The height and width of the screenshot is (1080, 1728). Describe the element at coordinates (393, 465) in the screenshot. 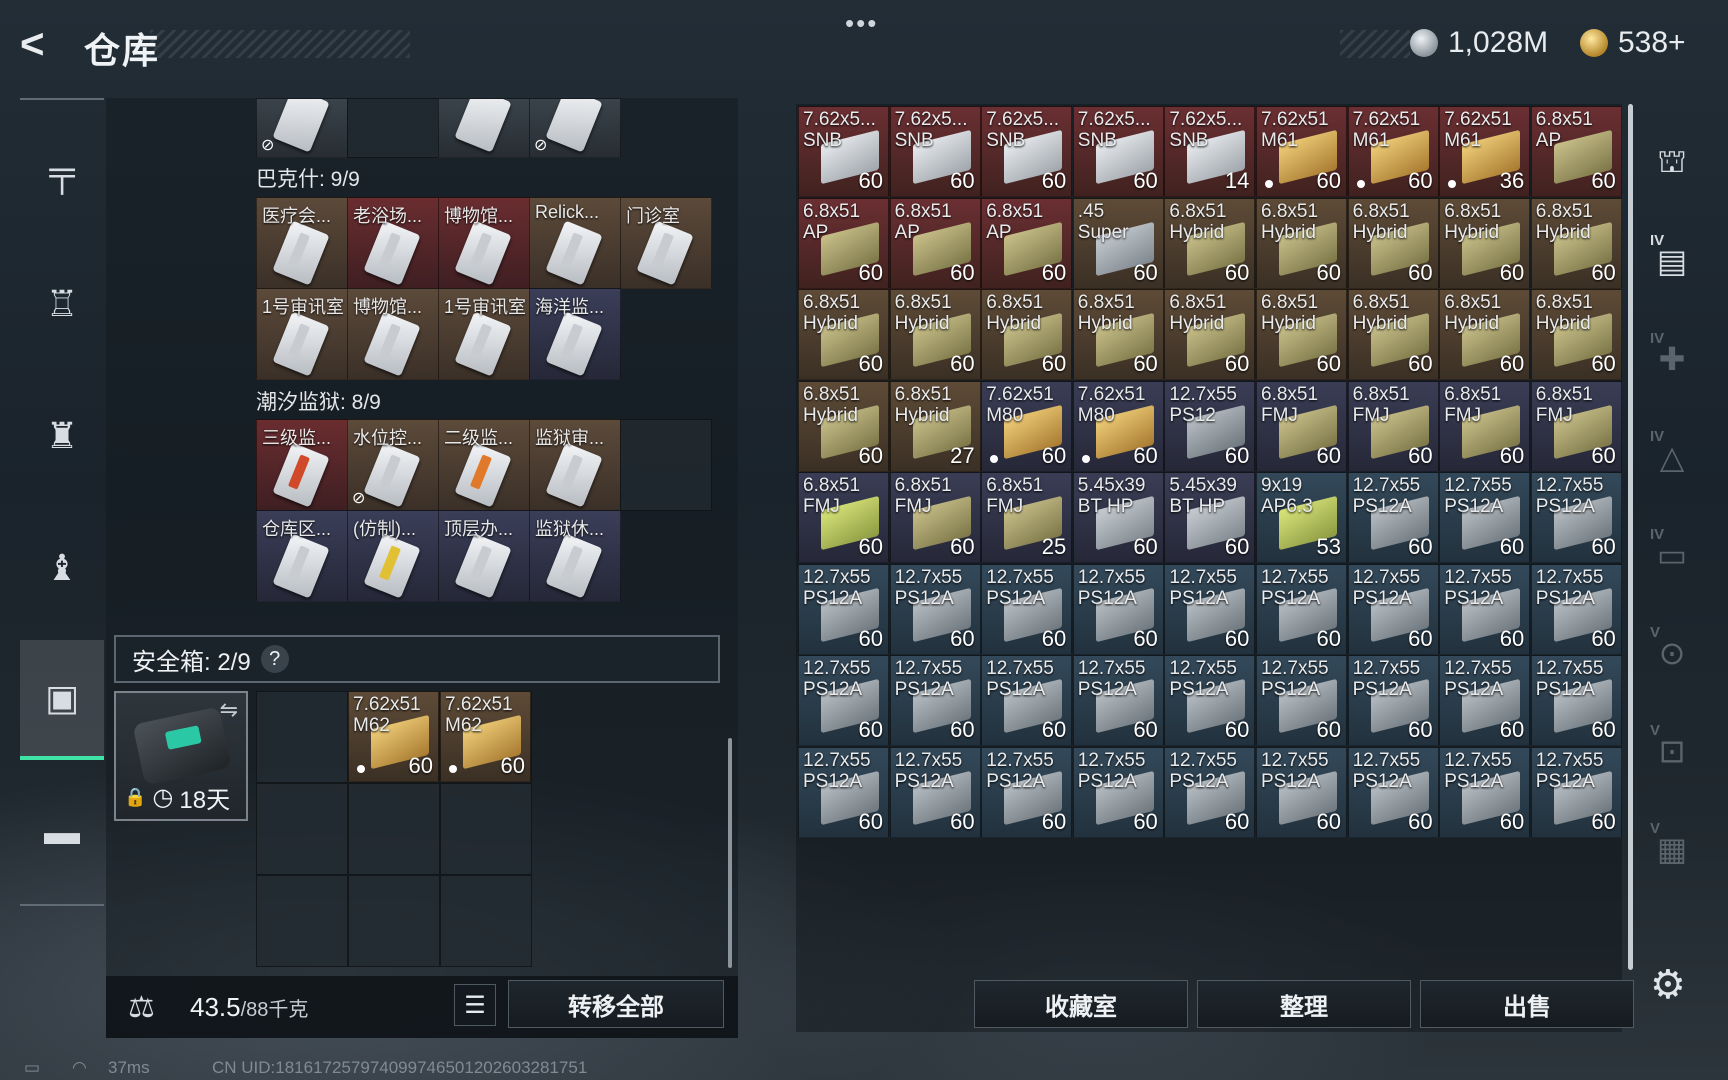

I see `keycard-item: 水位控... ⊘` at that location.